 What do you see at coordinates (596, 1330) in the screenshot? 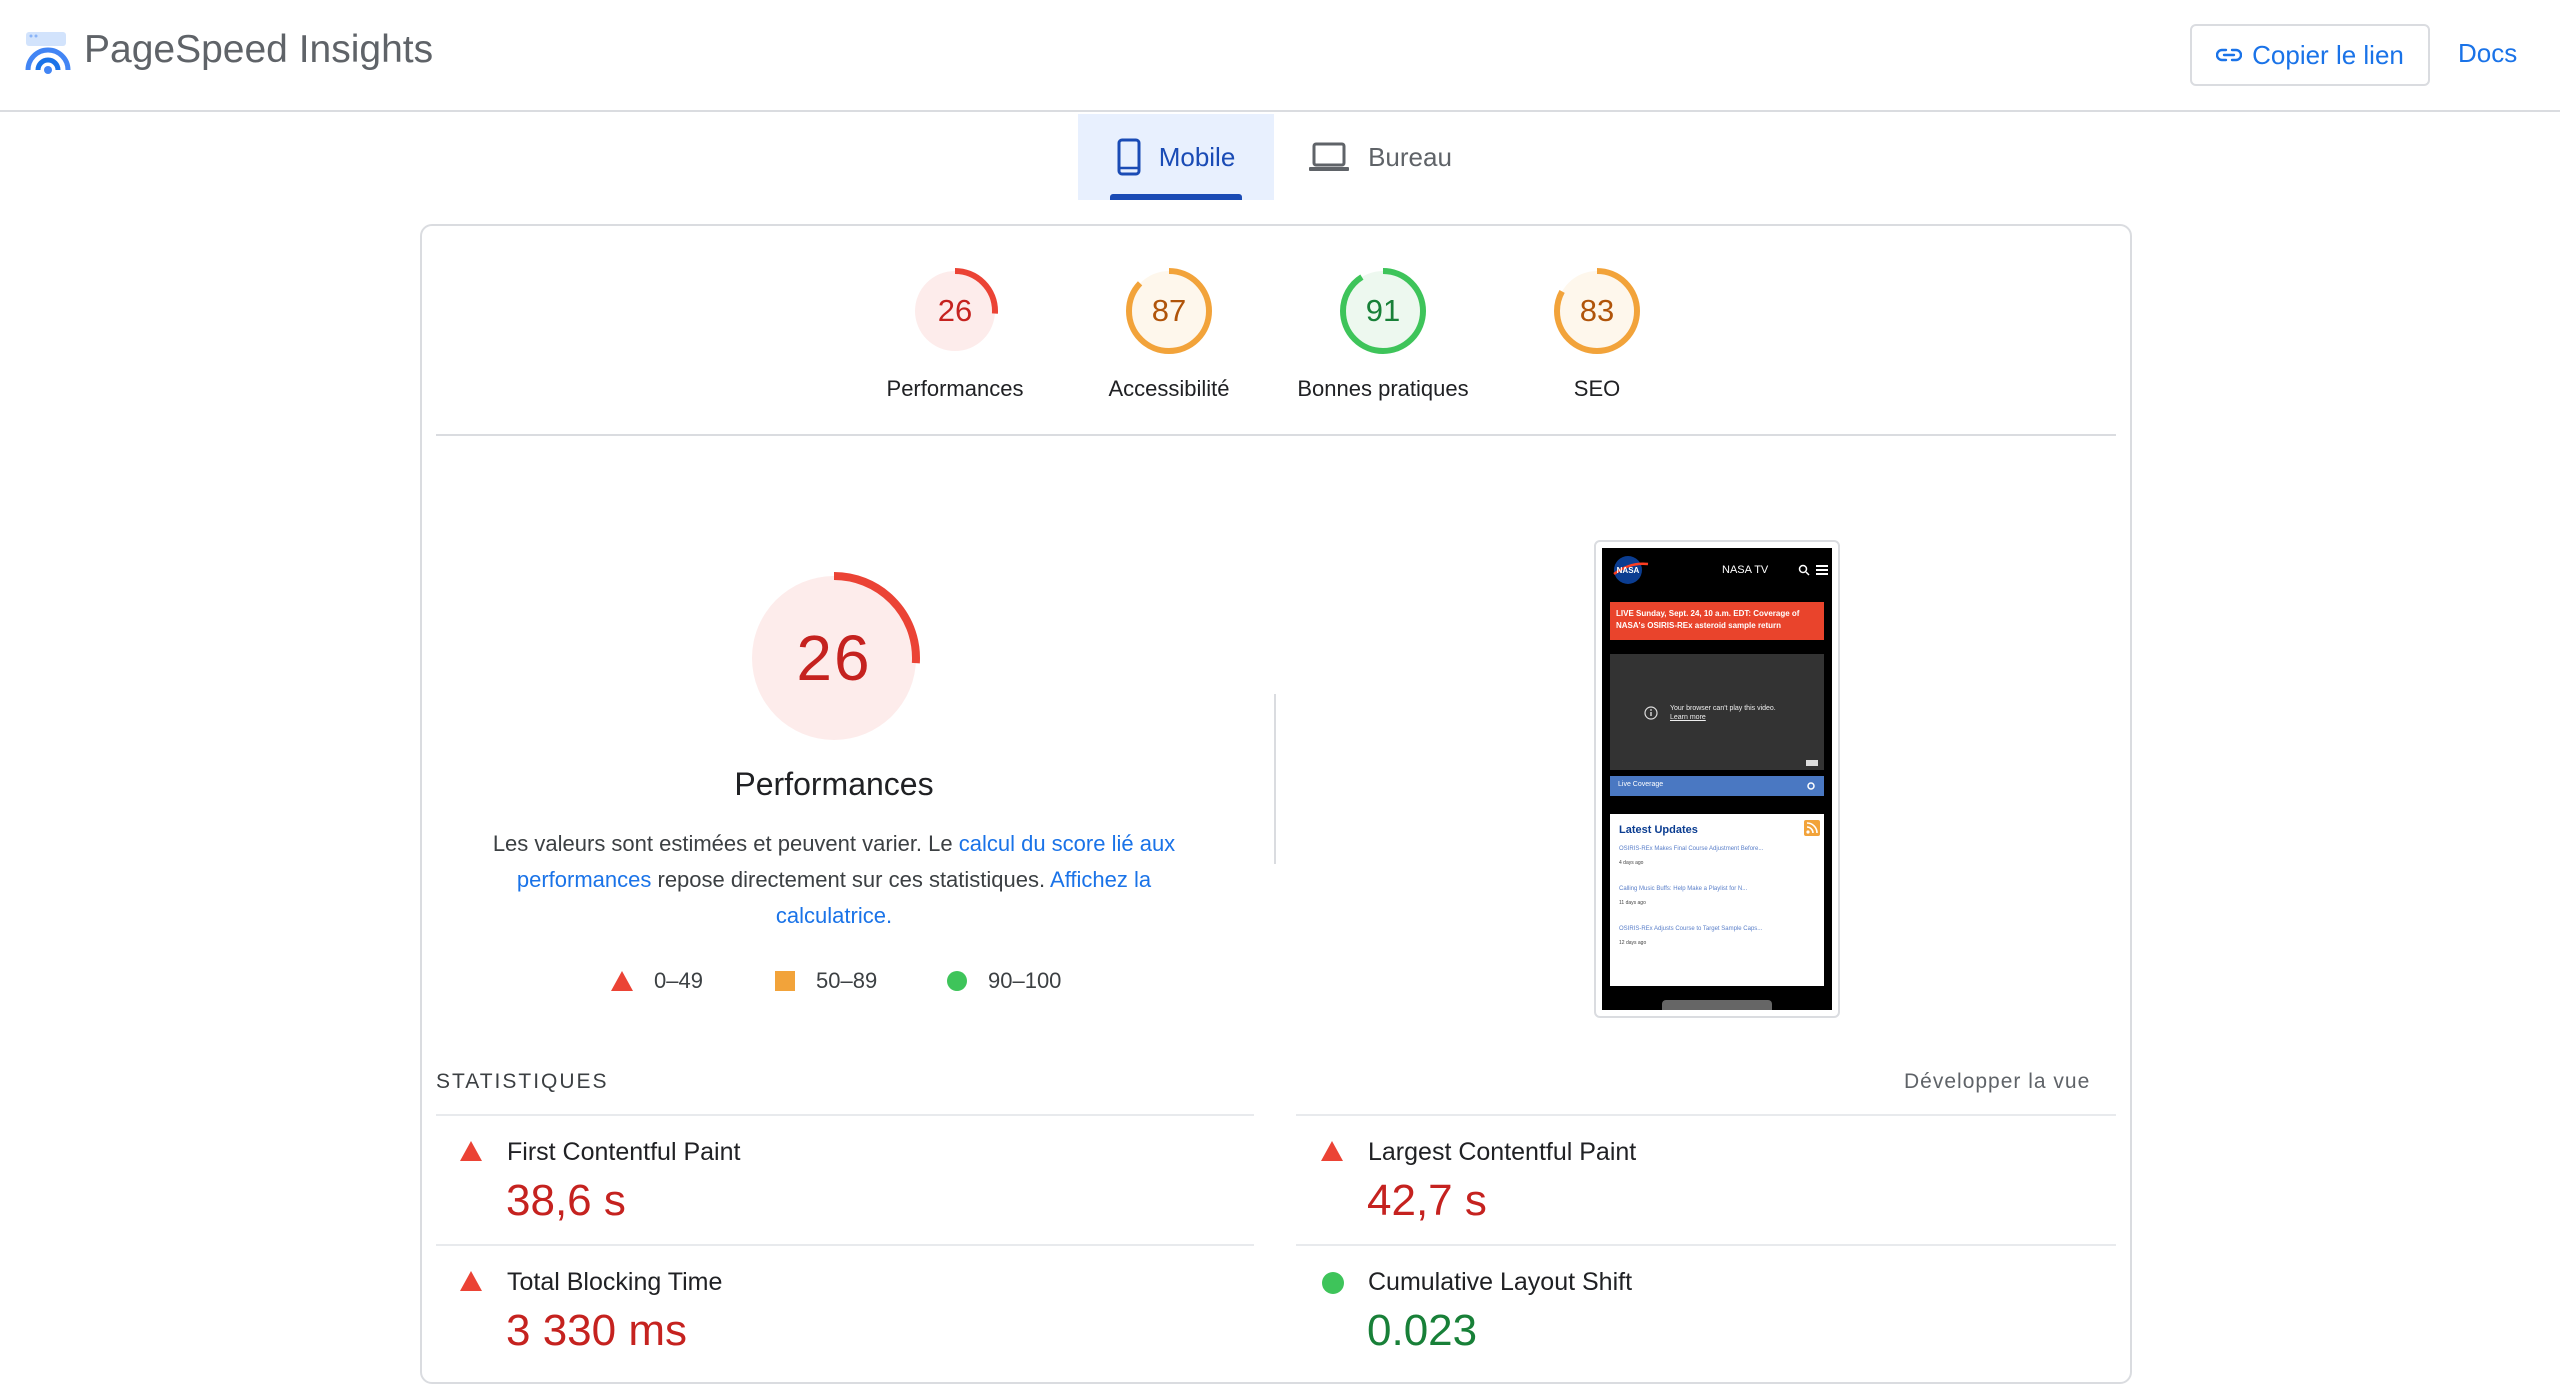
I see `metric-value-tbt: 3 330 ms` at bounding box center [596, 1330].